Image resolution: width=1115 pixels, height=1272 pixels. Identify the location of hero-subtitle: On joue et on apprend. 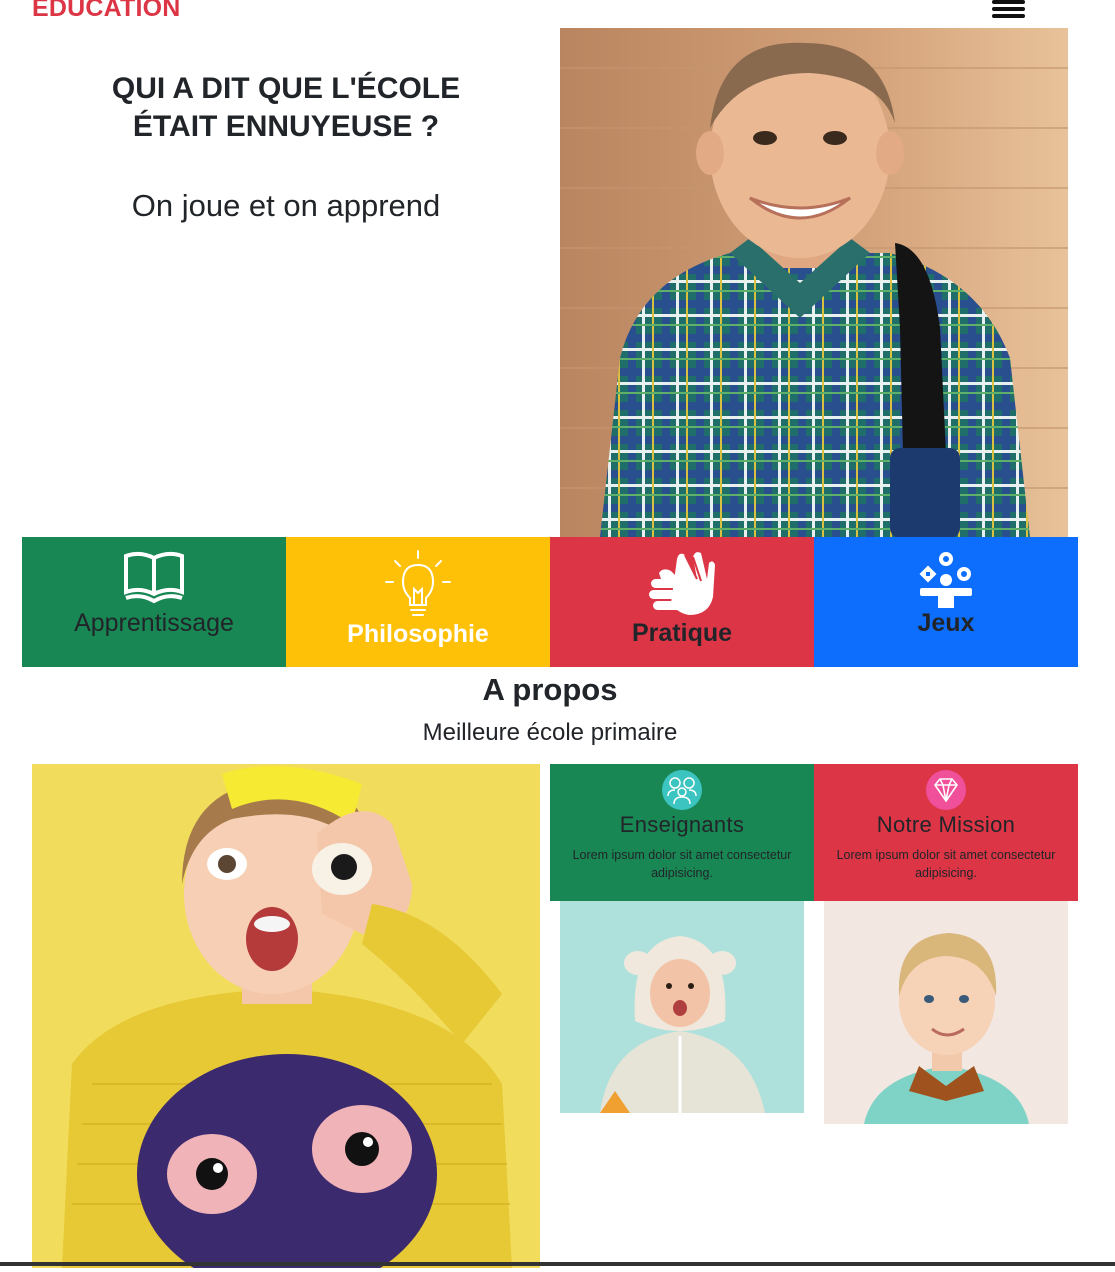
(286, 205).